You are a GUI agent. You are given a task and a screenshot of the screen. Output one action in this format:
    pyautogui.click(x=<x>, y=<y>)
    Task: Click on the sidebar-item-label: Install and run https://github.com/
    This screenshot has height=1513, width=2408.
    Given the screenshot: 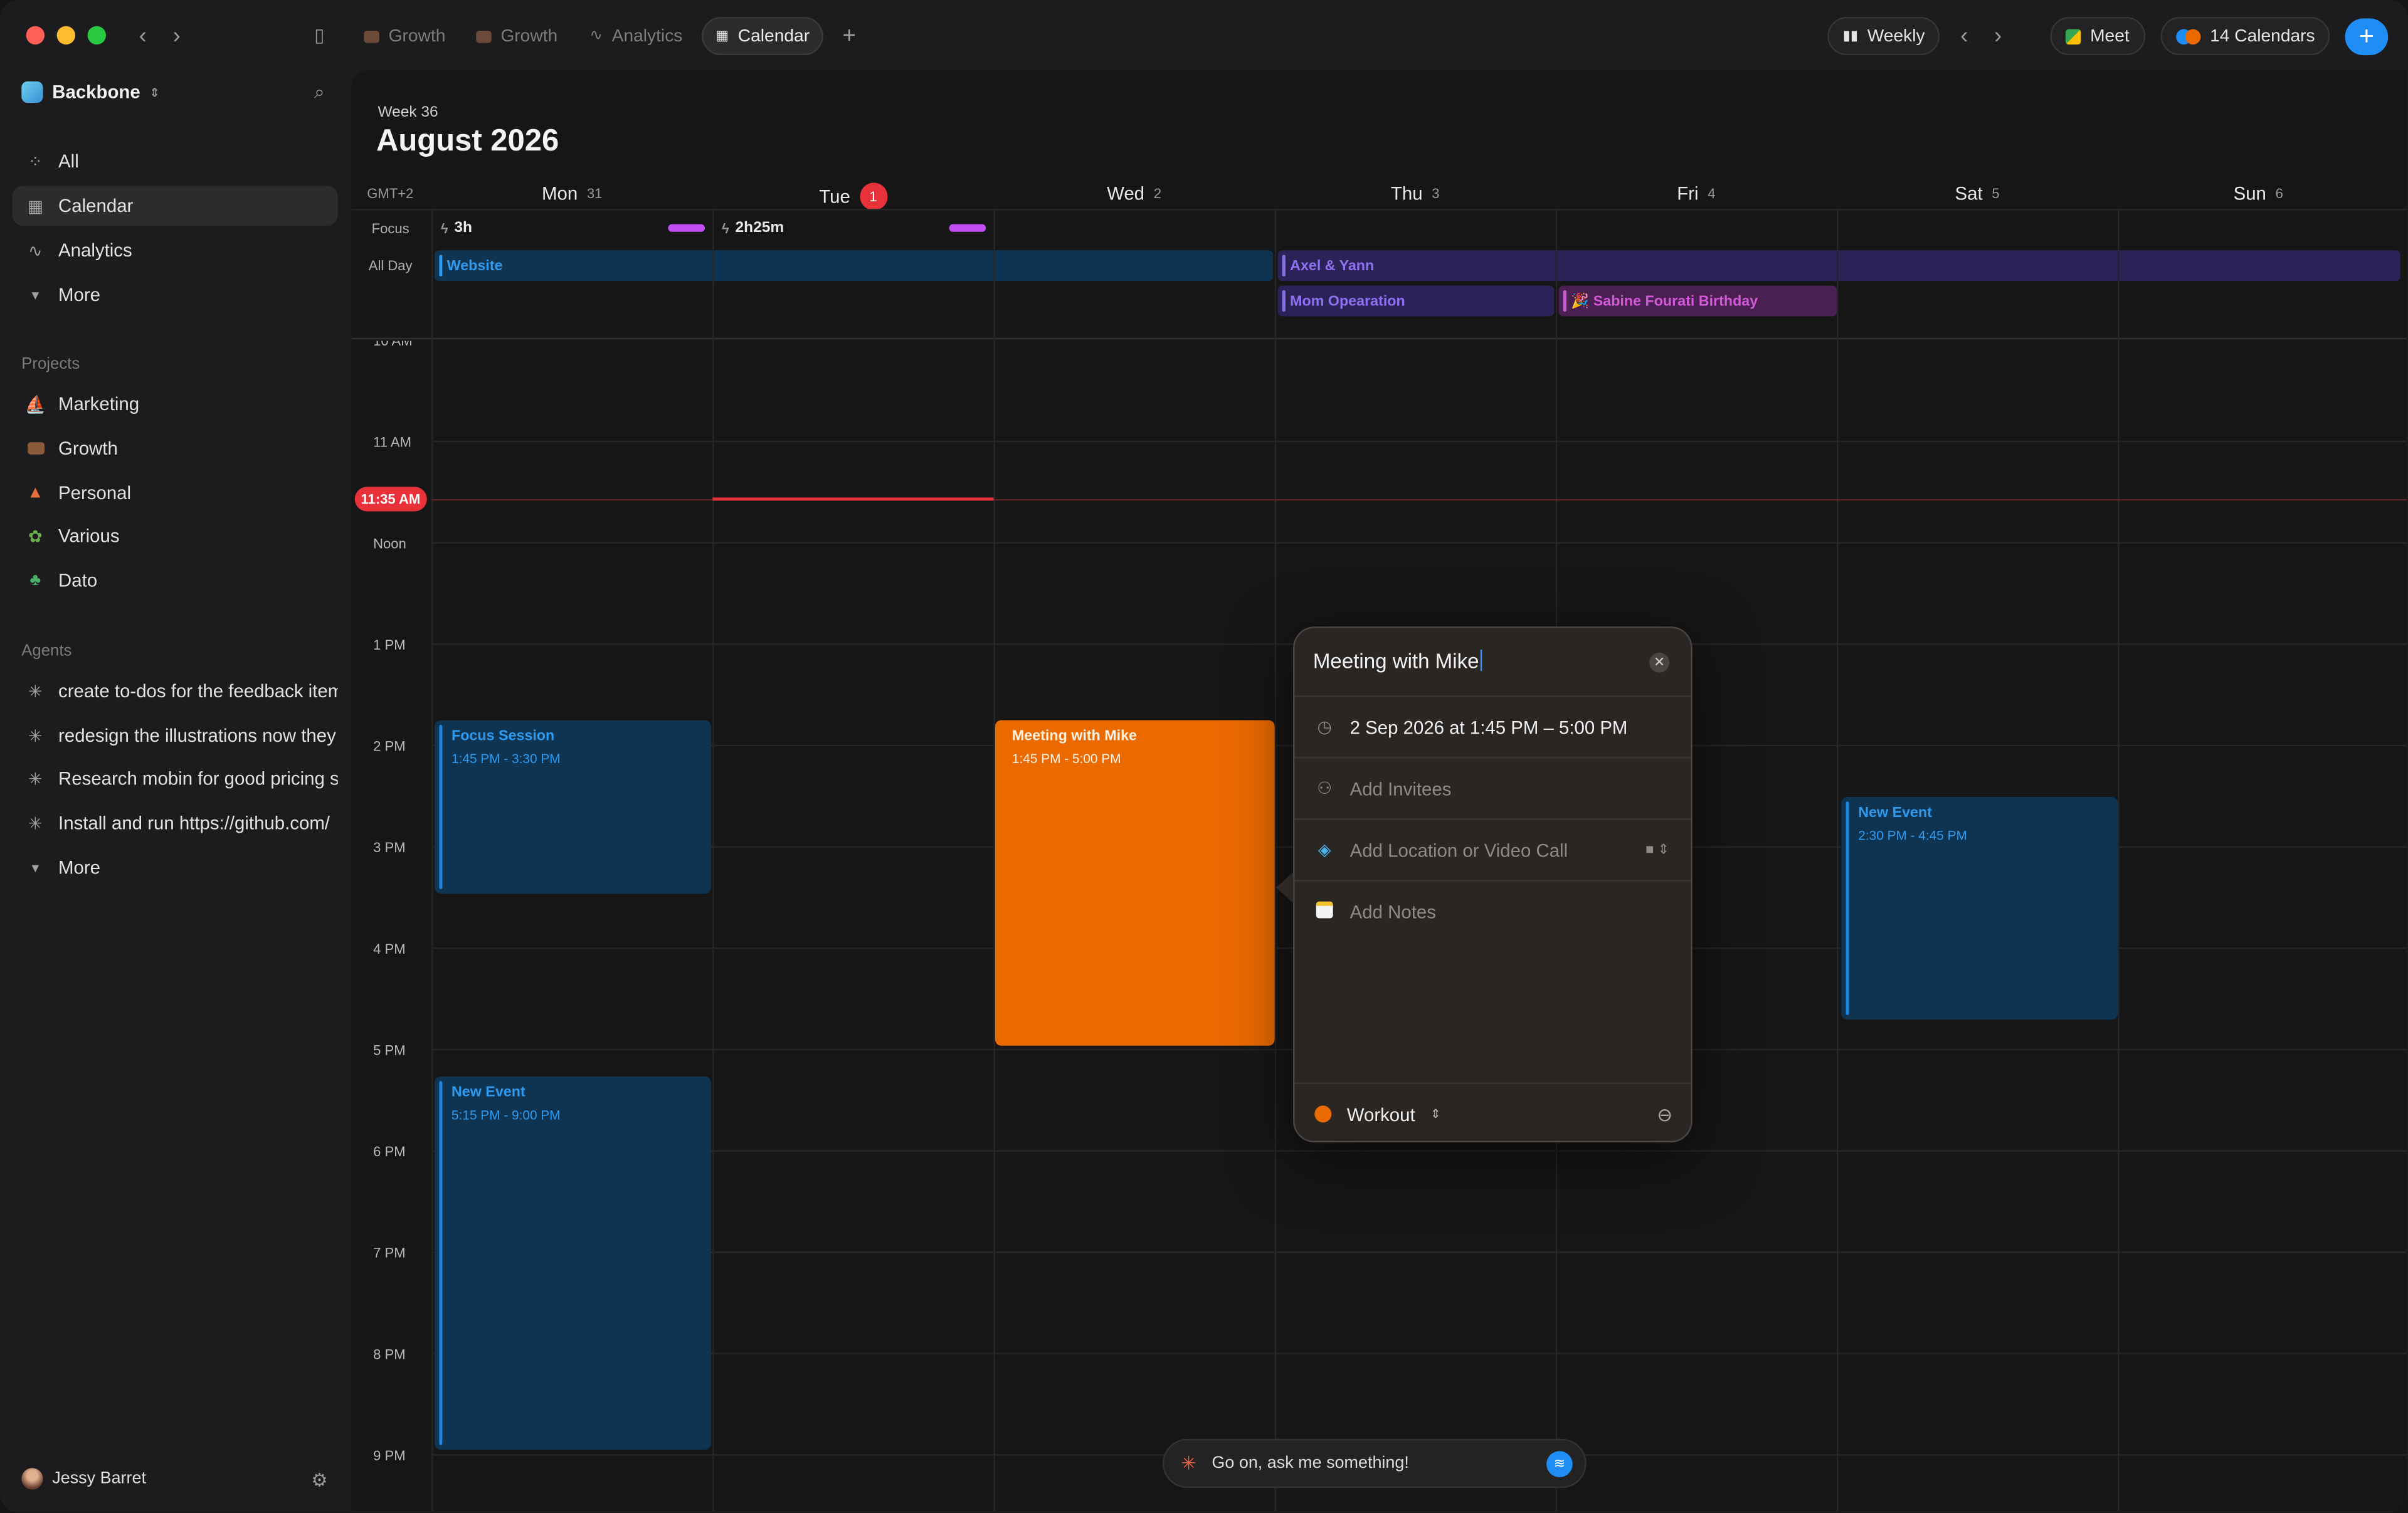 What is the action you would take?
    pyautogui.click(x=194, y=823)
    